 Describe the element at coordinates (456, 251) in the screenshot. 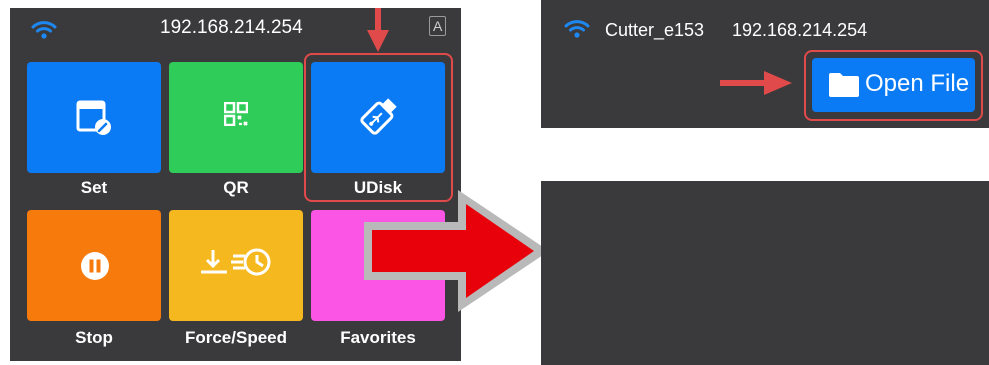

I see `big-arrow-right-icon` at that location.